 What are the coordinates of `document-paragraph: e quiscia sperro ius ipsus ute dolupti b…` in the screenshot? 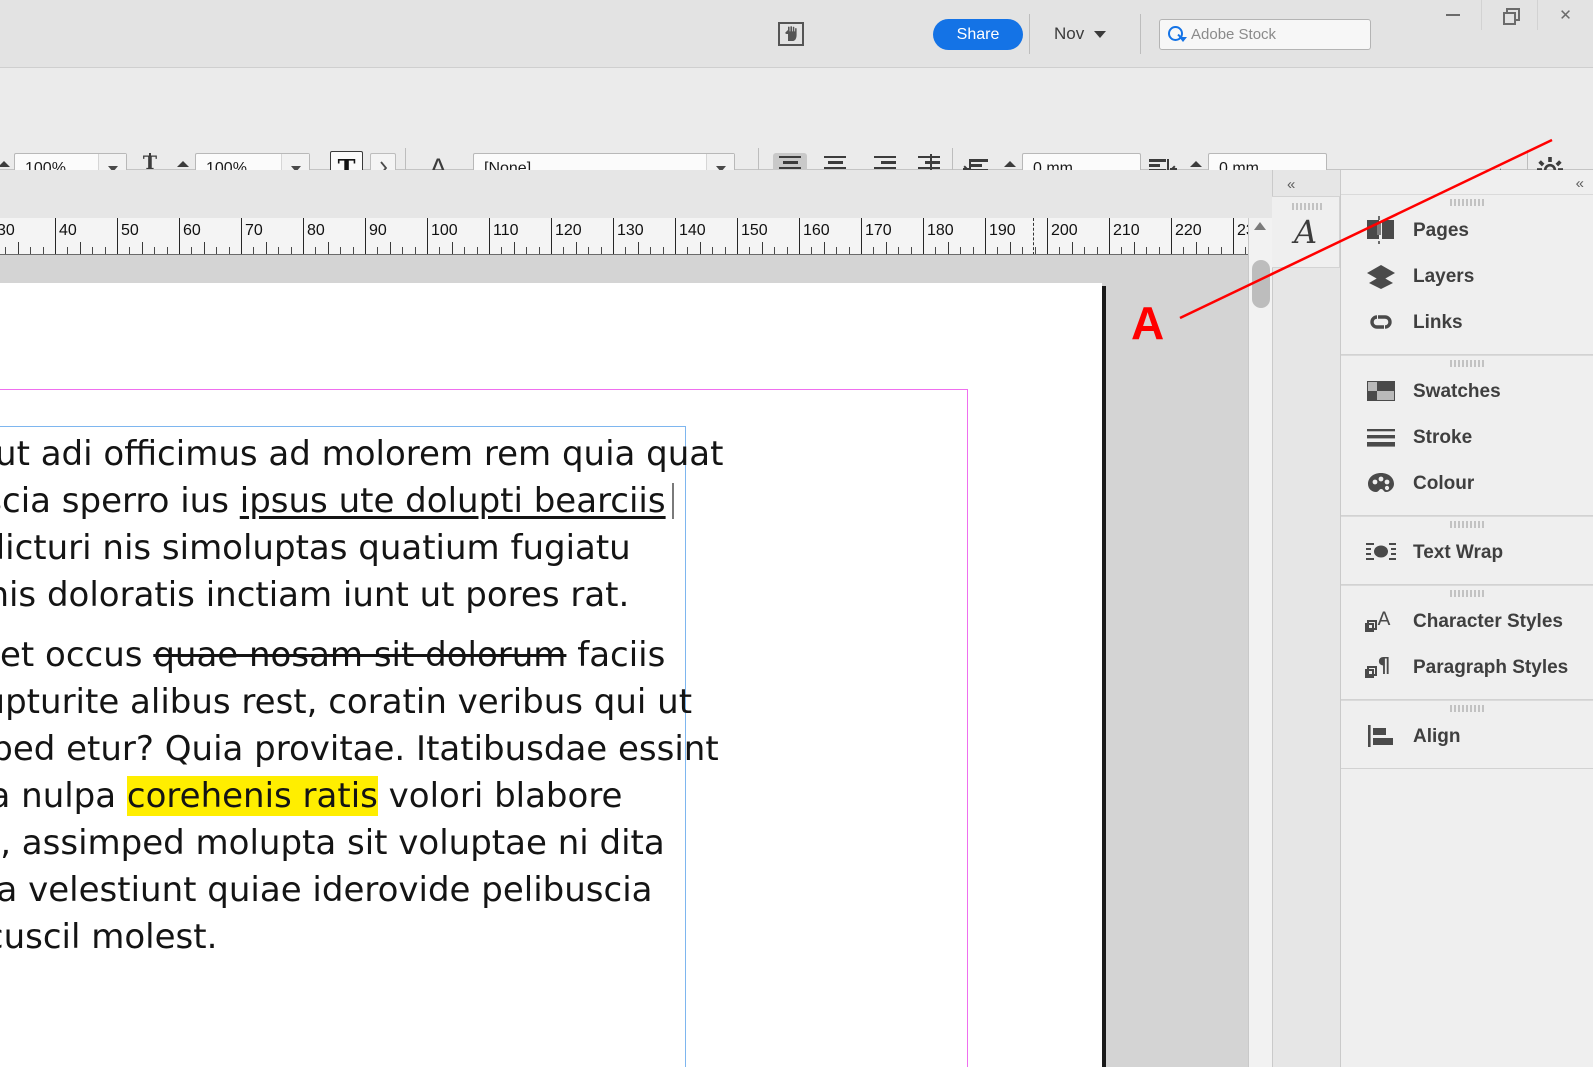 It's located at (345, 501).